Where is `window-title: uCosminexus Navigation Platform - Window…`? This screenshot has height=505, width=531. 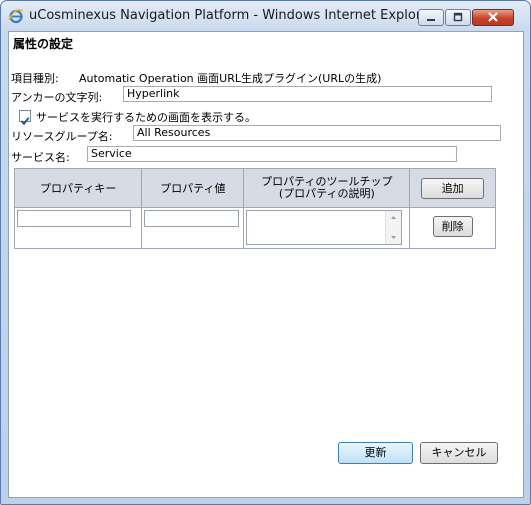
window-title: uCosminexus Navigation Platform - Window… is located at coordinates (232, 15).